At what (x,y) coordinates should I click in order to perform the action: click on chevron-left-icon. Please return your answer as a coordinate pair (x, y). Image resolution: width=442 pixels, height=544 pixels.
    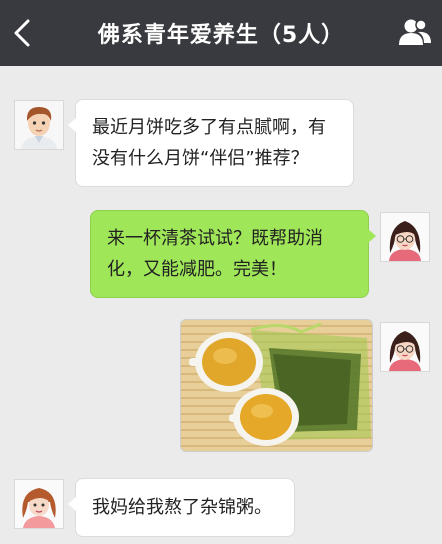
    Looking at the image, I should click on (22, 33).